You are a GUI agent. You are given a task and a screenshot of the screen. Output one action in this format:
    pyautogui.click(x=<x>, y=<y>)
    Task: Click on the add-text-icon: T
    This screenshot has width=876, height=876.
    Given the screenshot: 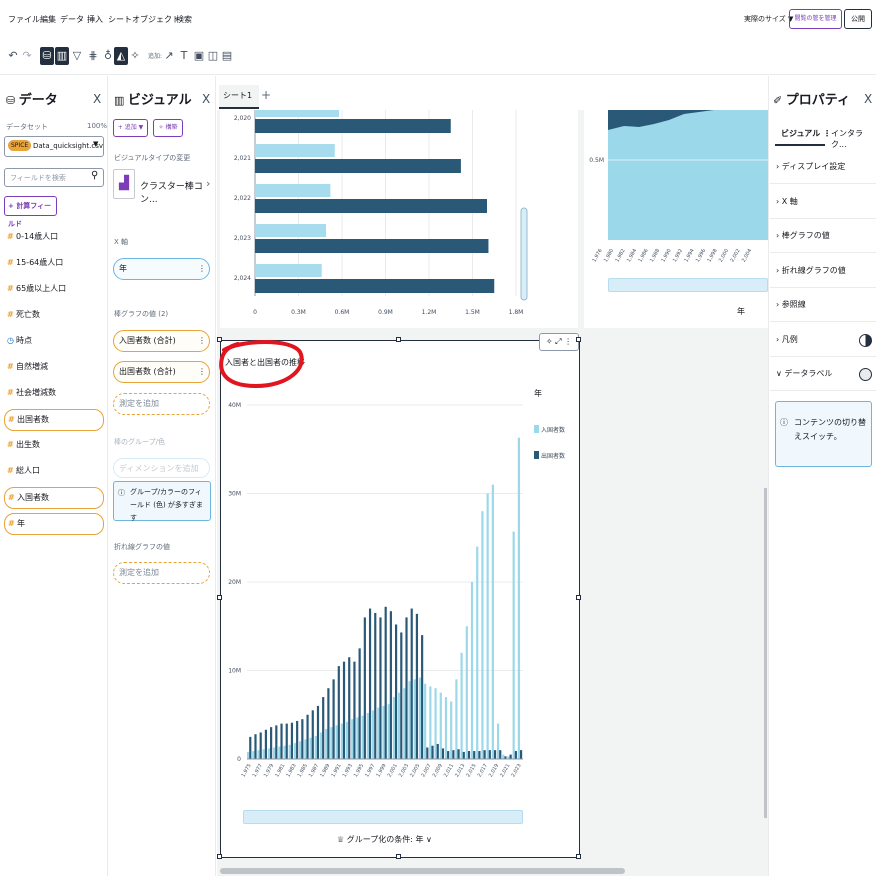 What is the action you would take?
    pyautogui.click(x=184, y=56)
    